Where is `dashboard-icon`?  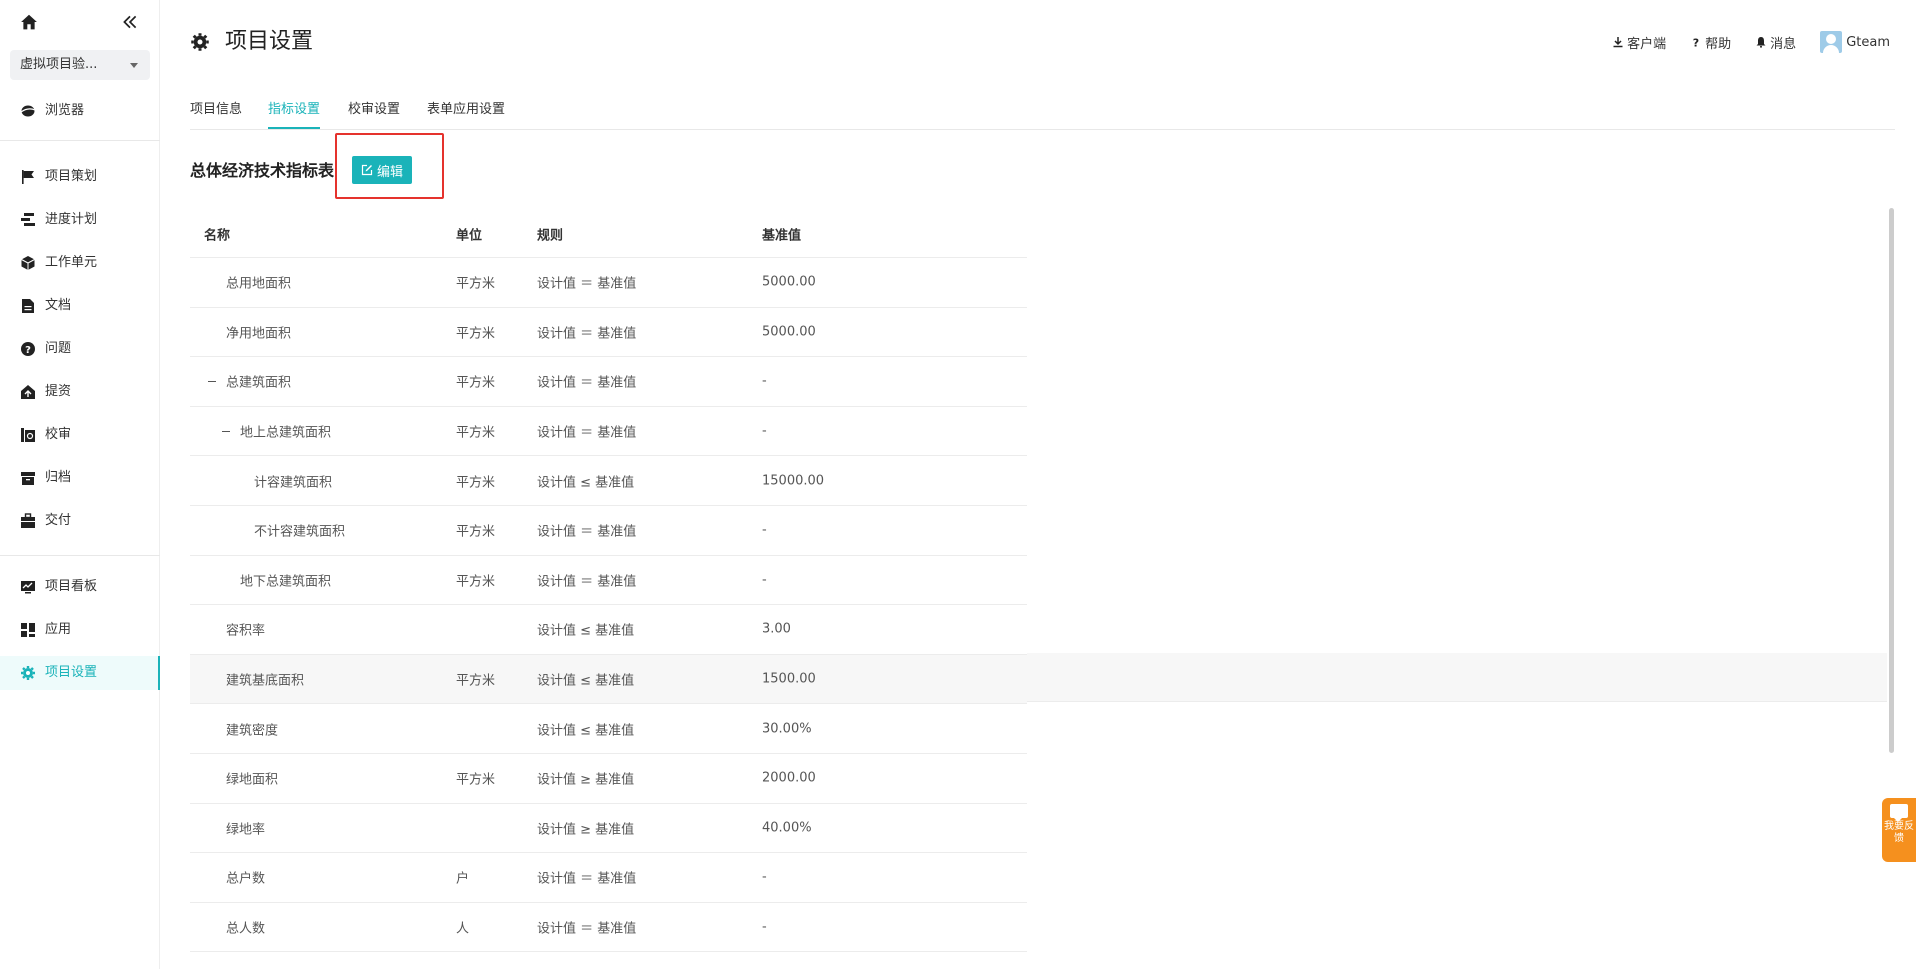 dashboard-icon is located at coordinates (28, 587).